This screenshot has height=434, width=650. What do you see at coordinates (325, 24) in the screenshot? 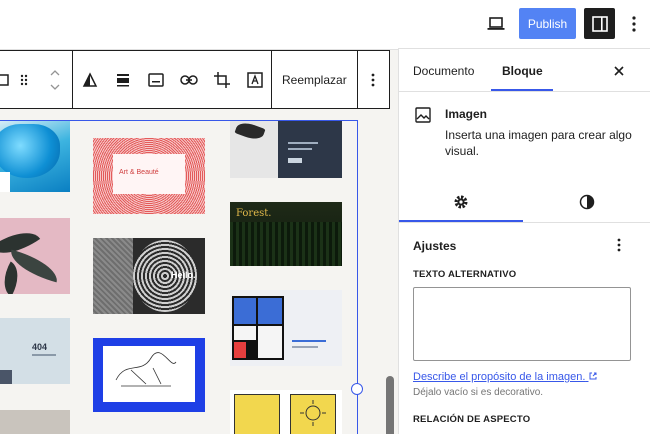
I see `editor-top-bar: Publish` at bounding box center [325, 24].